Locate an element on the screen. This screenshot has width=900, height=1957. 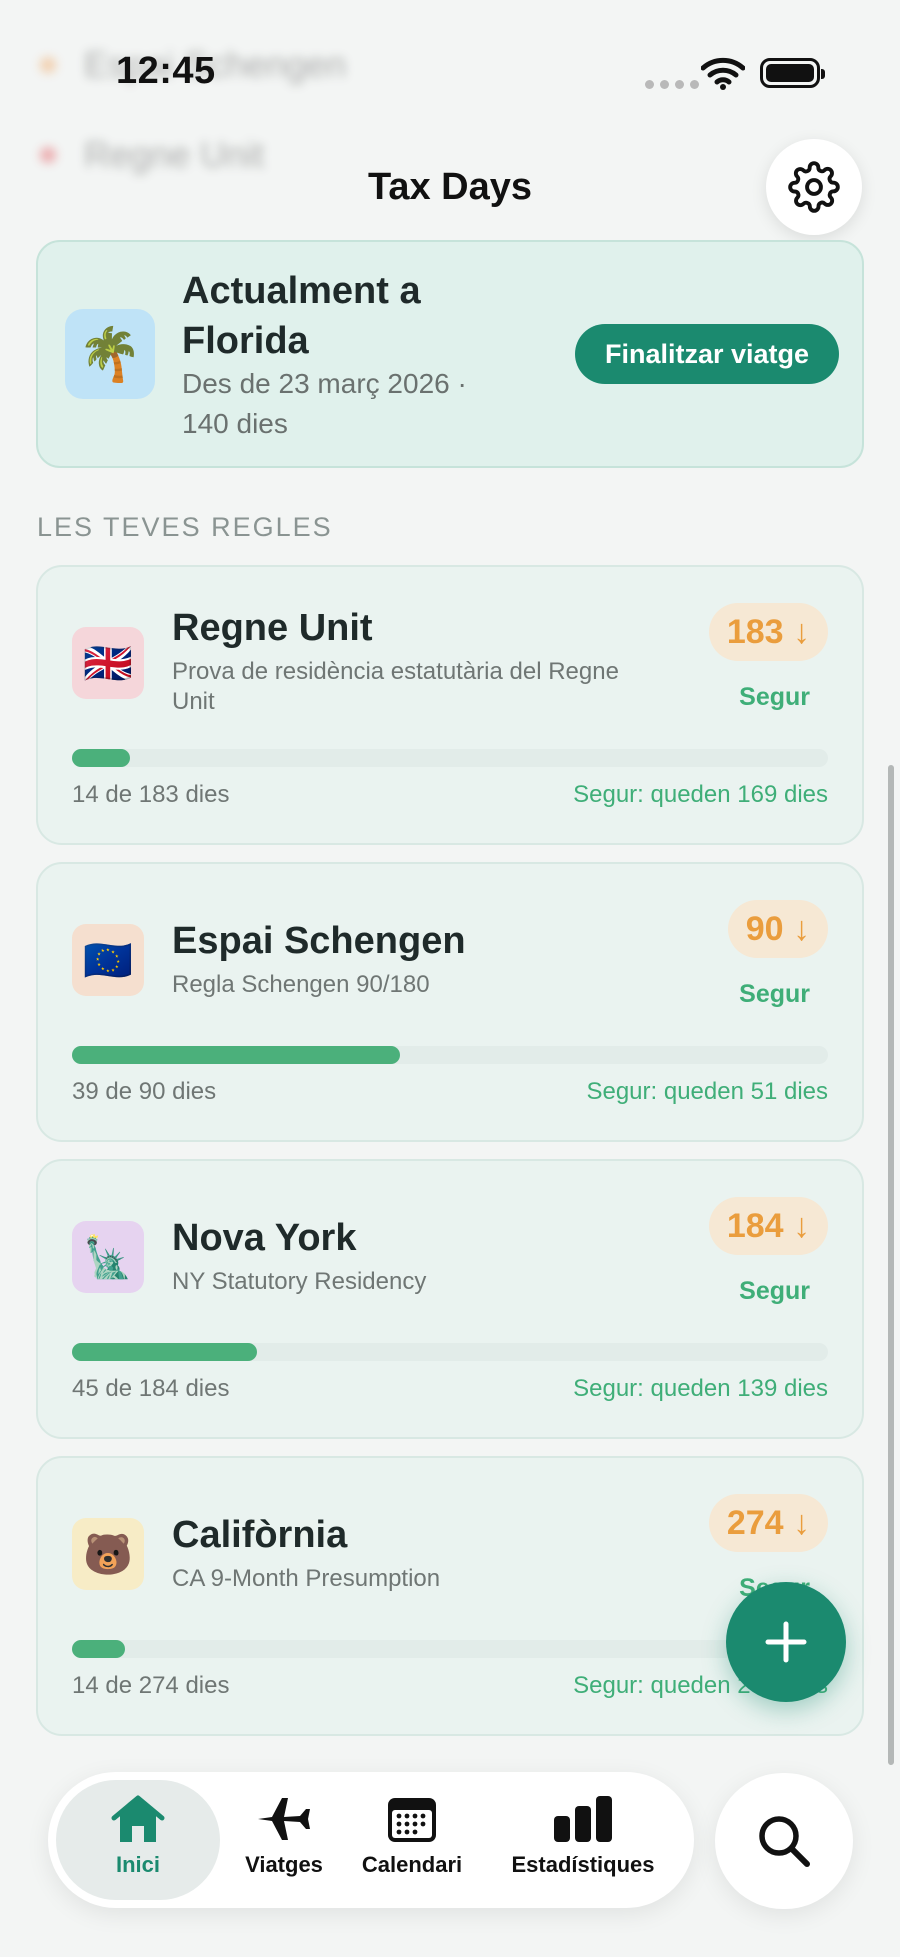
wifi-icon is located at coordinates (723, 73).